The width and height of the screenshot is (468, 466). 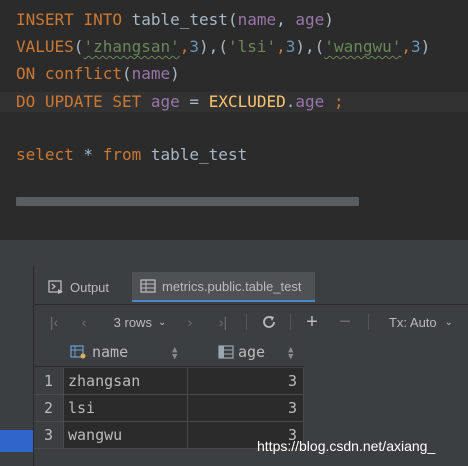 What do you see at coordinates (26, 101) in the screenshot?
I see `keyword: DO` at bounding box center [26, 101].